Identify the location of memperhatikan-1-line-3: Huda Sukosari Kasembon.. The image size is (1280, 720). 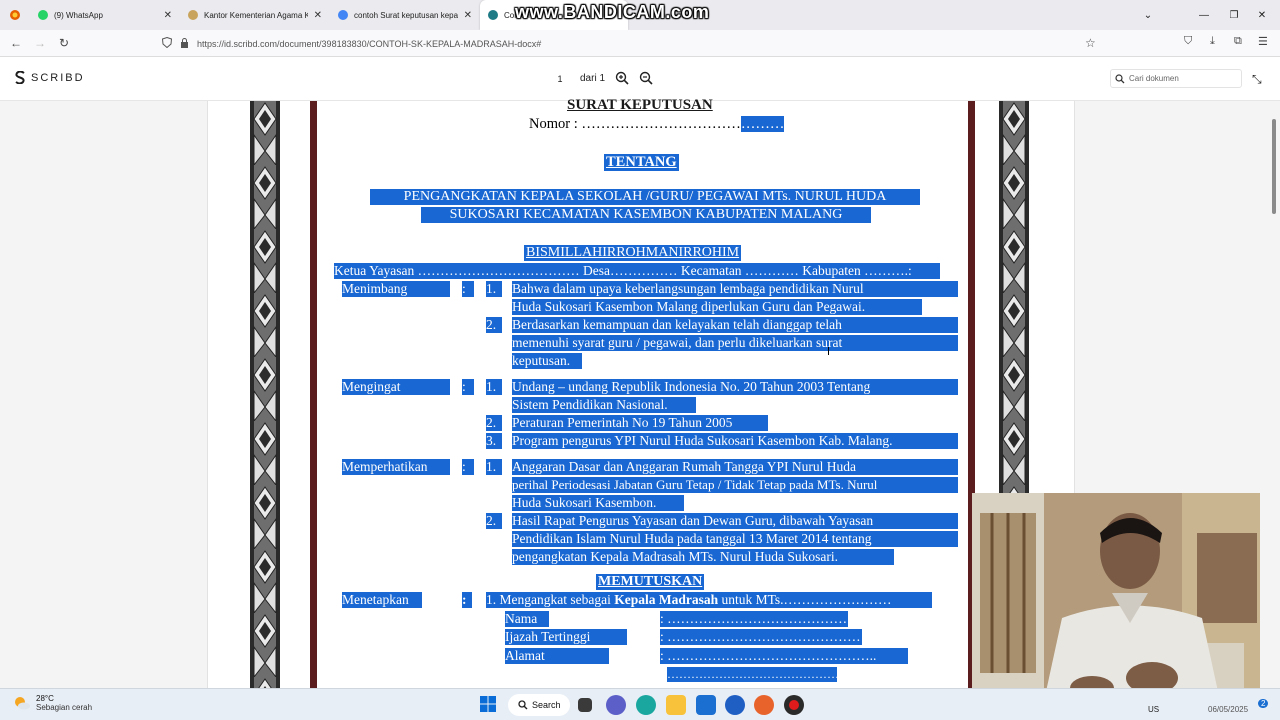
(598, 503).